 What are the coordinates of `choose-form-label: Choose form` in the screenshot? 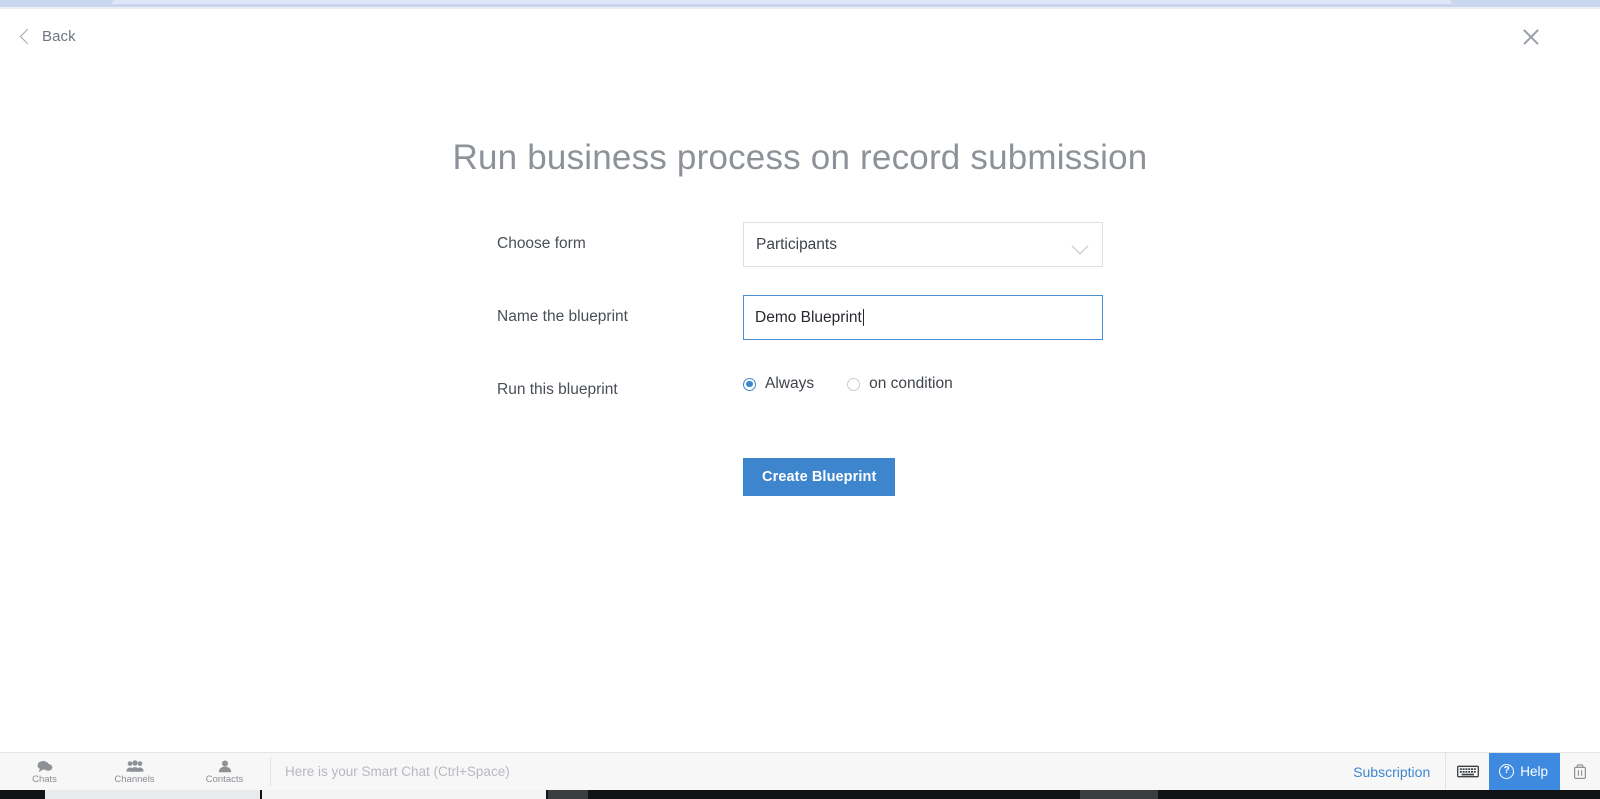 It's located at (541, 243).